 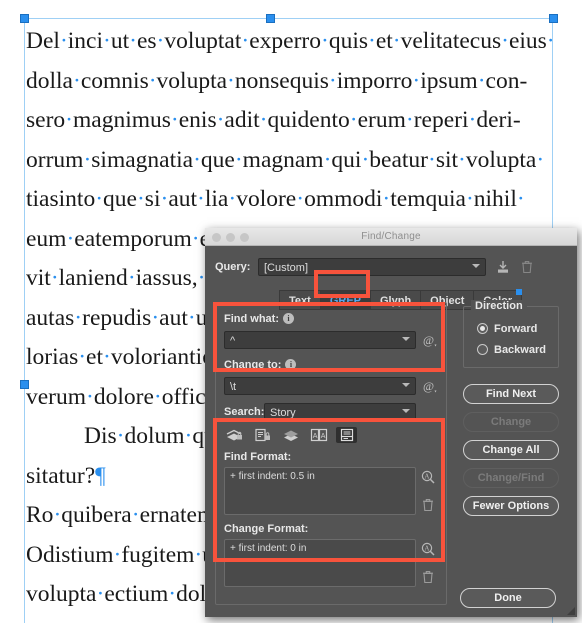 I want to click on pilcrow-icon: ¶, so click(x=100, y=475).